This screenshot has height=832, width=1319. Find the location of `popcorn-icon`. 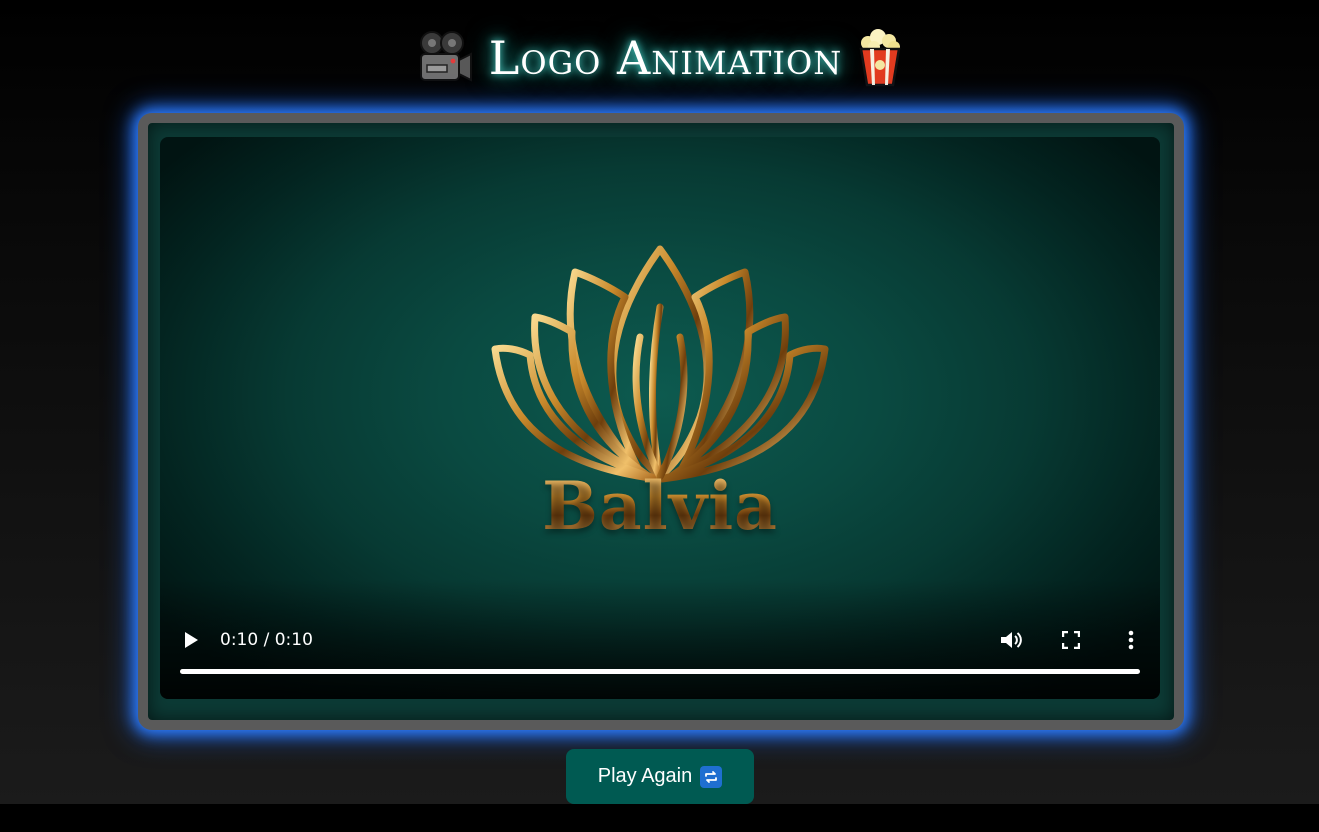

popcorn-icon is located at coordinates (880, 58).